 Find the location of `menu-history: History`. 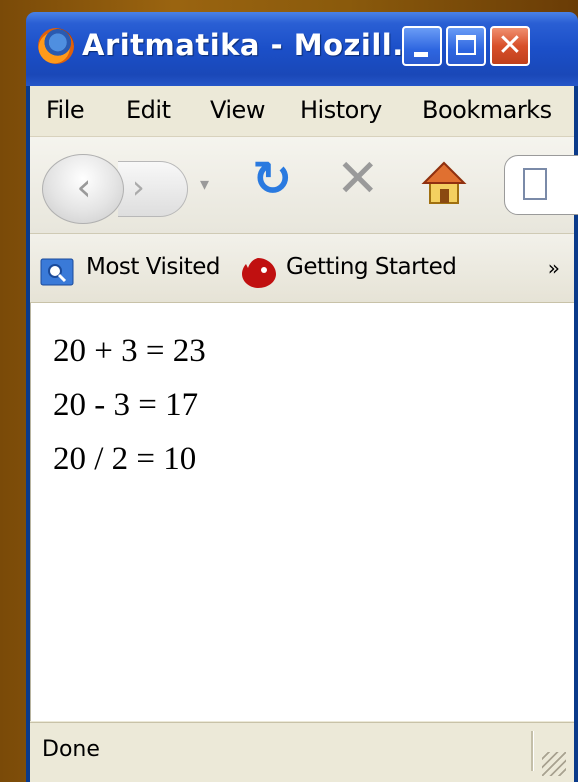

menu-history: History is located at coordinates (341, 110).